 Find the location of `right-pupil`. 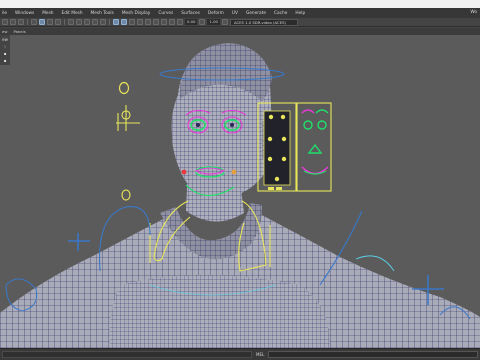

right-pupil is located at coordinates (232, 125).